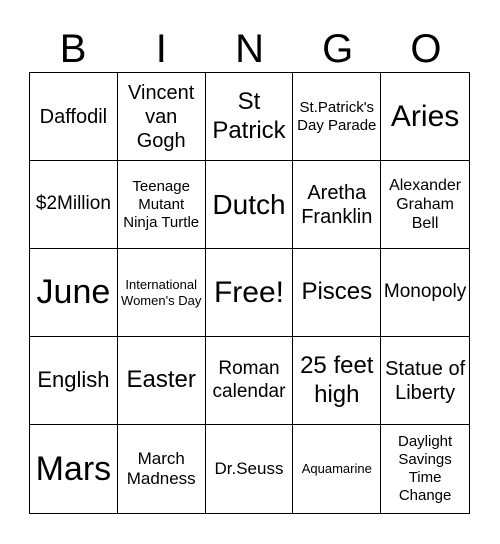 This screenshot has height=544, width=500. I want to click on bingo-cell: Statue of Liberty, so click(425, 381).